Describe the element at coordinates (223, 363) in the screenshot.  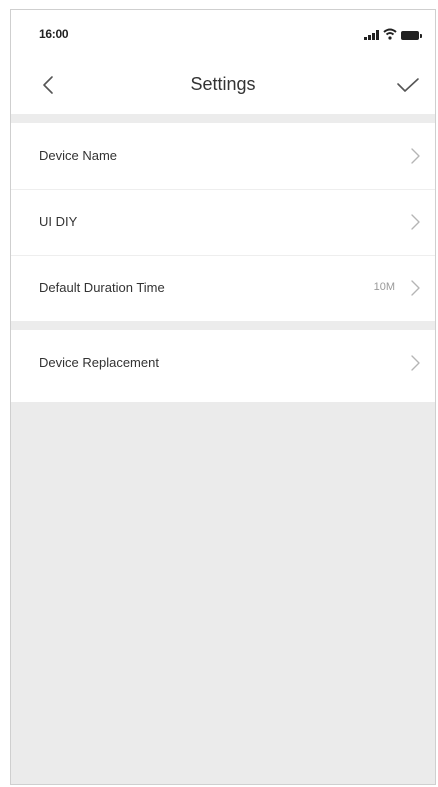
I see `settings-row-device-replacement: Device Replacement` at that location.